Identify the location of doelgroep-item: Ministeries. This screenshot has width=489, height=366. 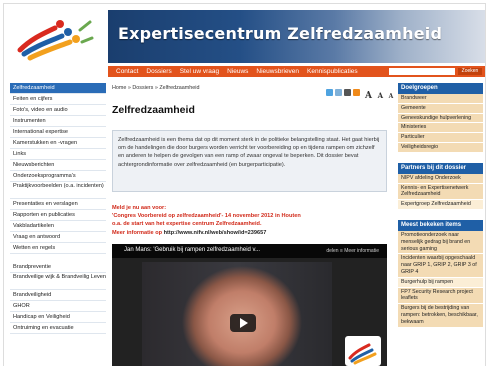
(440, 128).